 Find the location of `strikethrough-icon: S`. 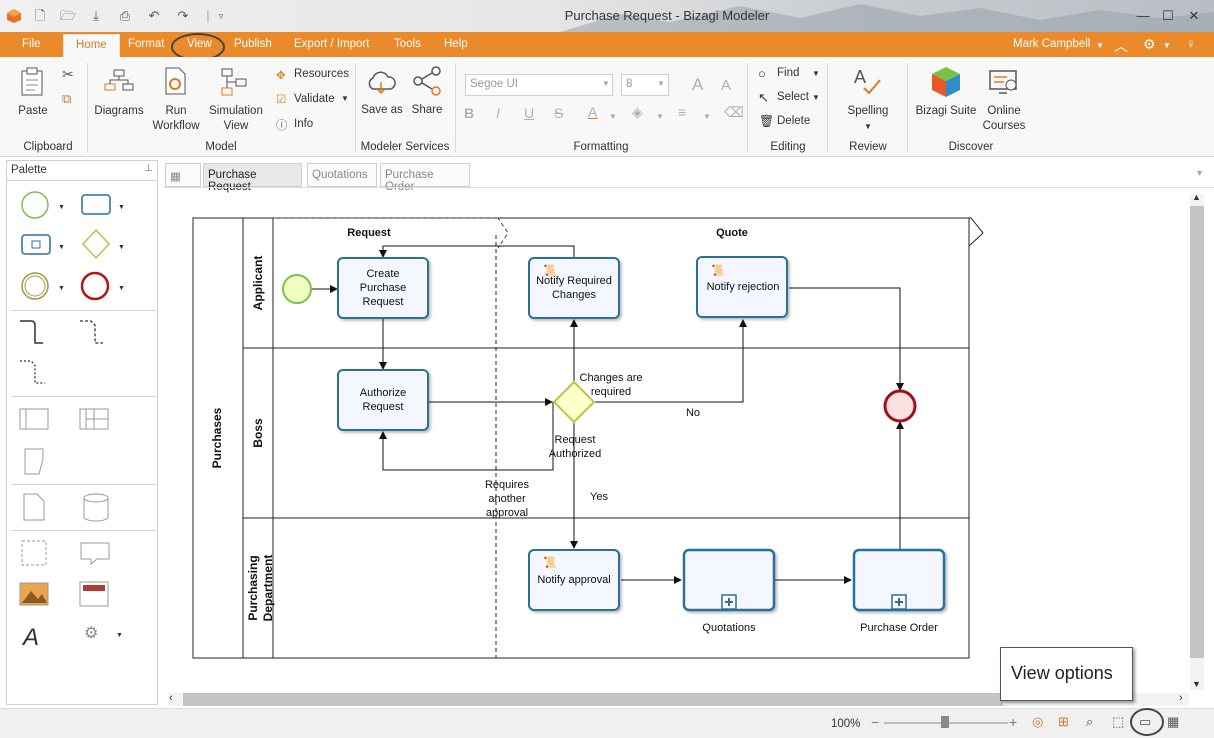

strikethrough-icon: S is located at coordinates (558, 113).